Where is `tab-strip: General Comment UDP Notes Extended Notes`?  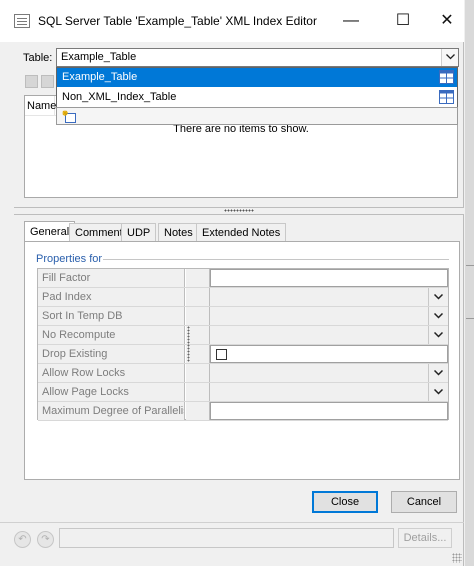 tab-strip: General Comment UDP Notes Extended Notes is located at coordinates (242, 231).